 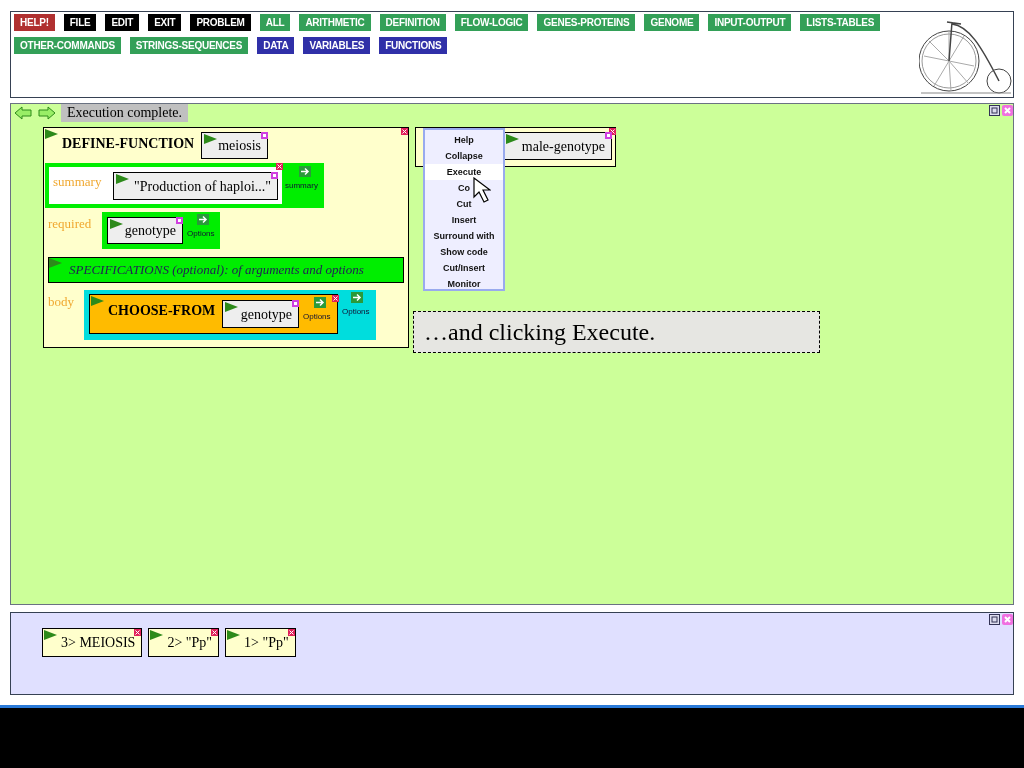 I want to click on toolbar-button: FUNCTIONS, so click(x=413, y=45).